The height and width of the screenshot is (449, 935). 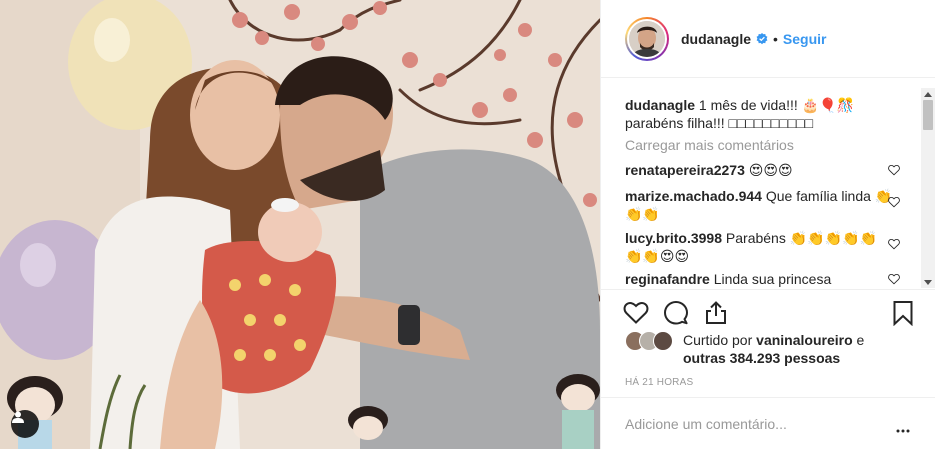 What do you see at coordinates (636, 313) in the screenshot?
I see `heart-icon` at bounding box center [636, 313].